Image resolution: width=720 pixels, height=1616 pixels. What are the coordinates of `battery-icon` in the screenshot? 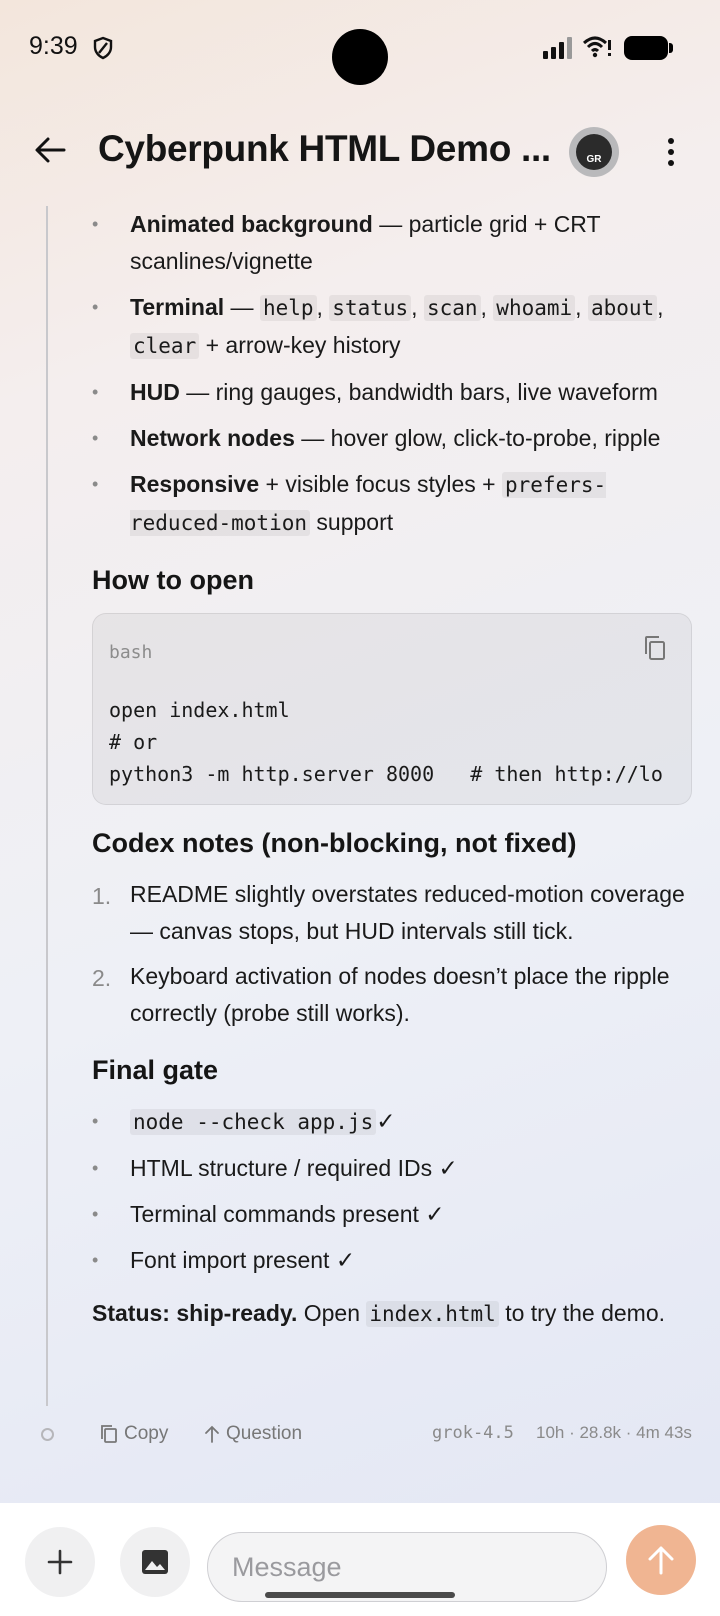 It's located at (648, 48).